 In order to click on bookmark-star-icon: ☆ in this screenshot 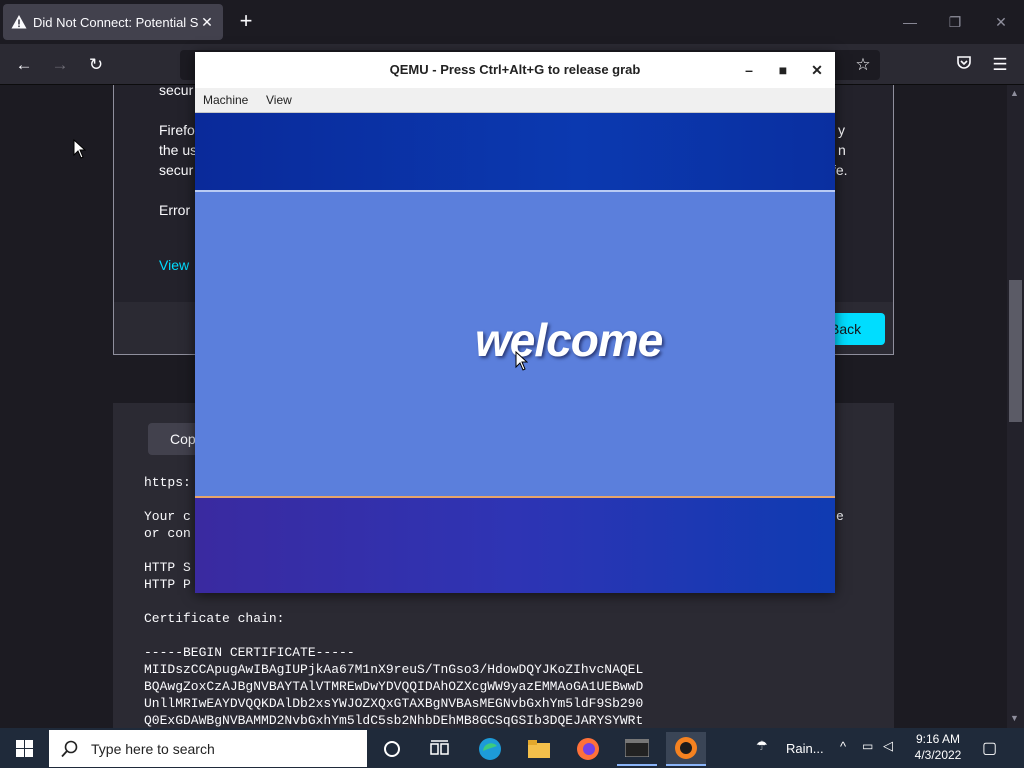, I will do `click(863, 65)`.